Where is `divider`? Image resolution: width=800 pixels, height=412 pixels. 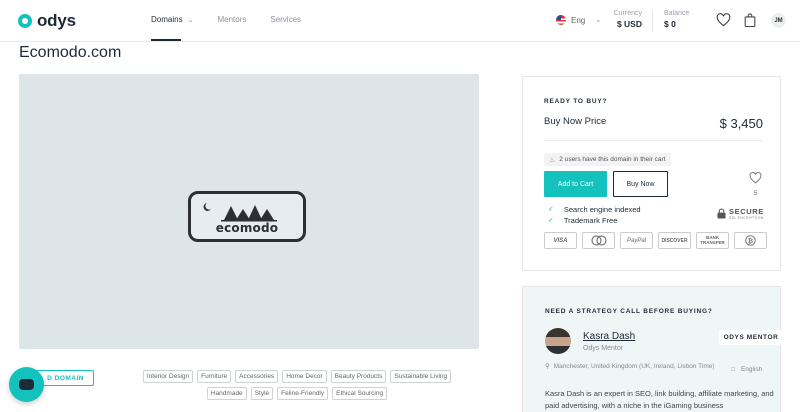
divider is located at coordinates (653, 140).